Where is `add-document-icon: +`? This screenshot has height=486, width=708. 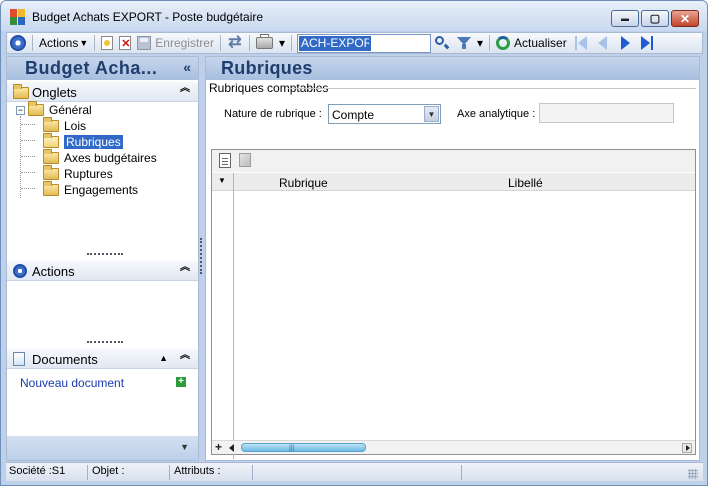 add-document-icon: + is located at coordinates (181, 382).